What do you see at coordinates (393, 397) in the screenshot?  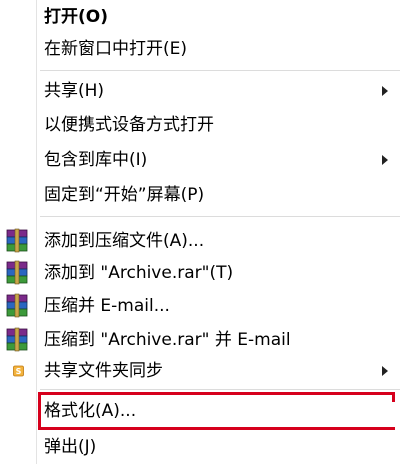 I see `highlight-box-right-edge` at bounding box center [393, 397].